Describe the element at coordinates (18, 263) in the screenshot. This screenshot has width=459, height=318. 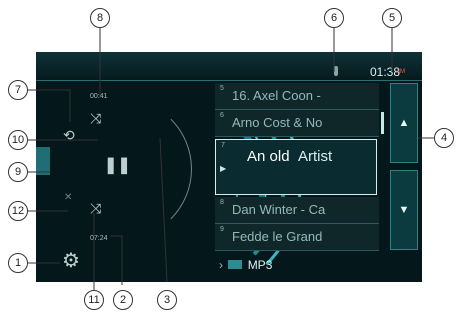
I see `callout-1: 1` at that location.